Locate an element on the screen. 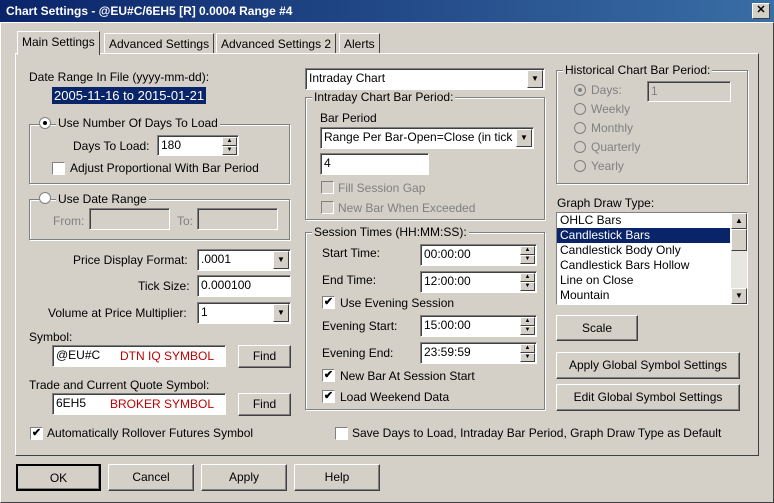  new-bar-exceeded-label: New Bar When Exceeded is located at coordinates (407, 208).